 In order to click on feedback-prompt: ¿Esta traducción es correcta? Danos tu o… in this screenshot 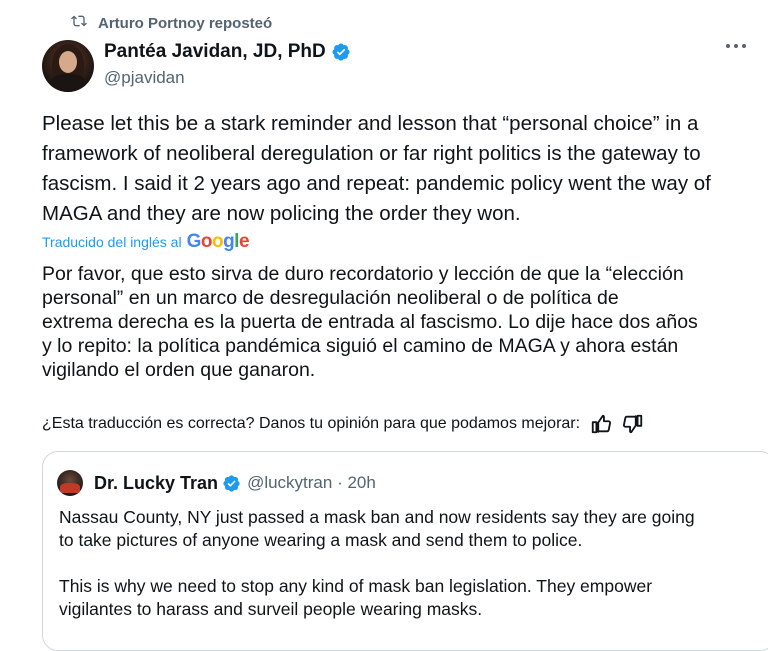, I will do `click(311, 423)`.